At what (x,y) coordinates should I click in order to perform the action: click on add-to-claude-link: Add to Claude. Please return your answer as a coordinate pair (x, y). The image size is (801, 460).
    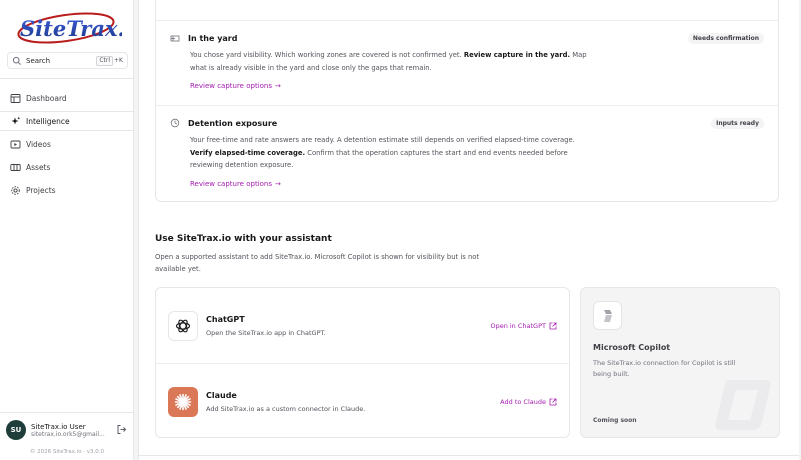
    Looking at the image, I should click on (528, 402).